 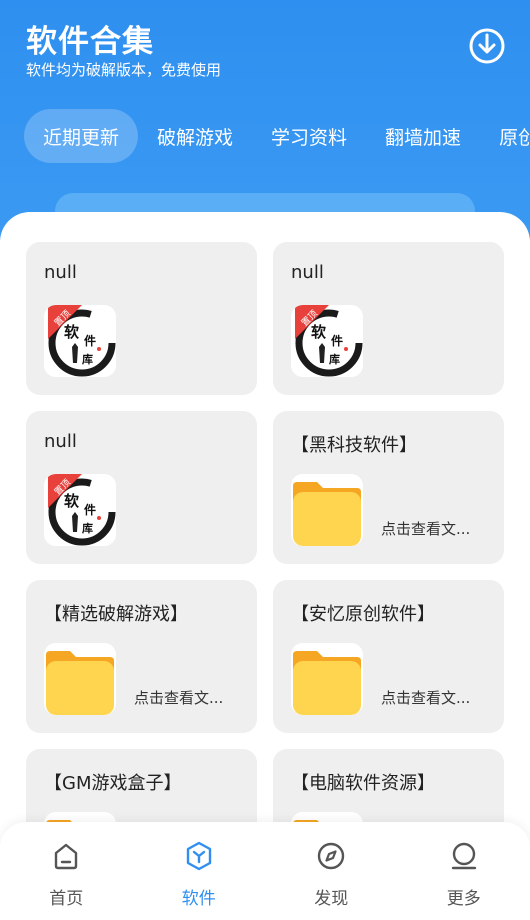 What do you see at coordinates (331, 856) in the screenshot?
I see `compass-icon` at bounding box center [331, 856].